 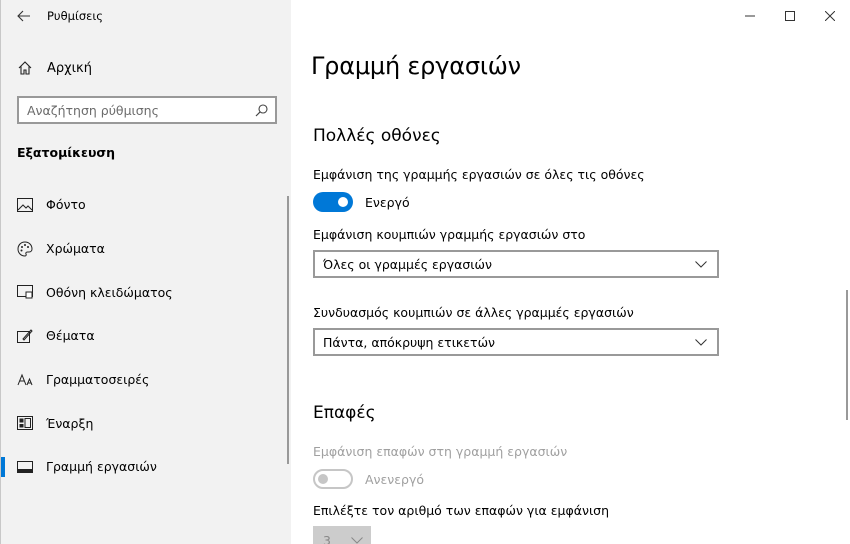 I want to click on show-taskbar-all-displays-toggle, so click(x=333, y=202).